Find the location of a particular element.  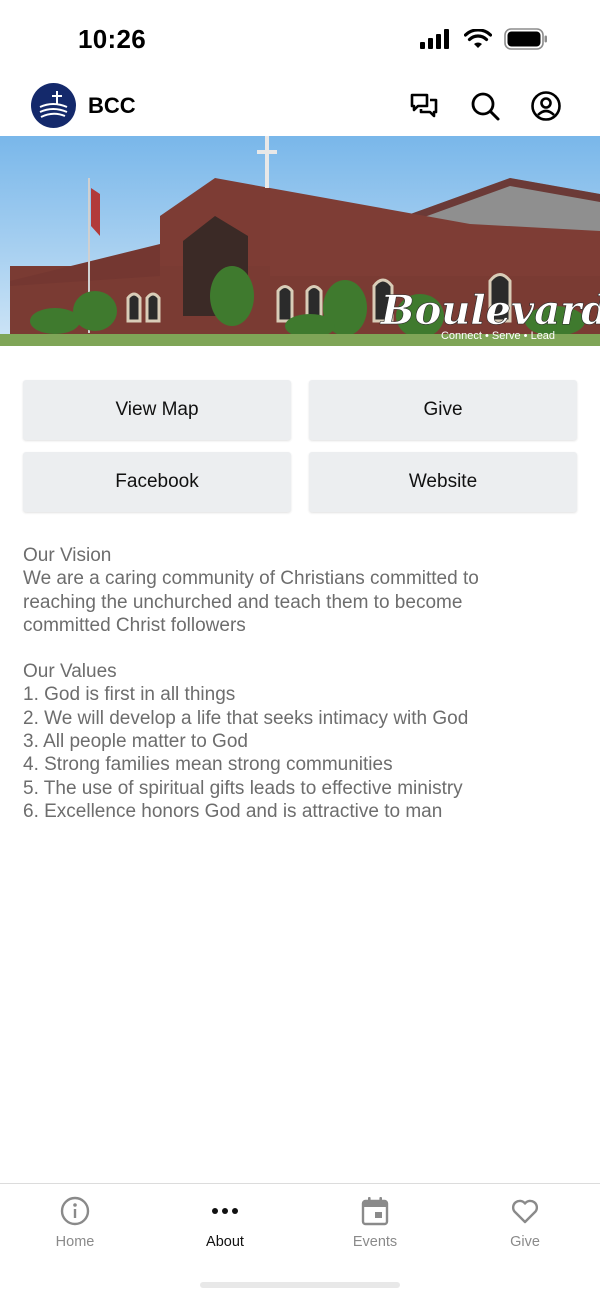

tab-label: About is located at coordinates (225, 1242).